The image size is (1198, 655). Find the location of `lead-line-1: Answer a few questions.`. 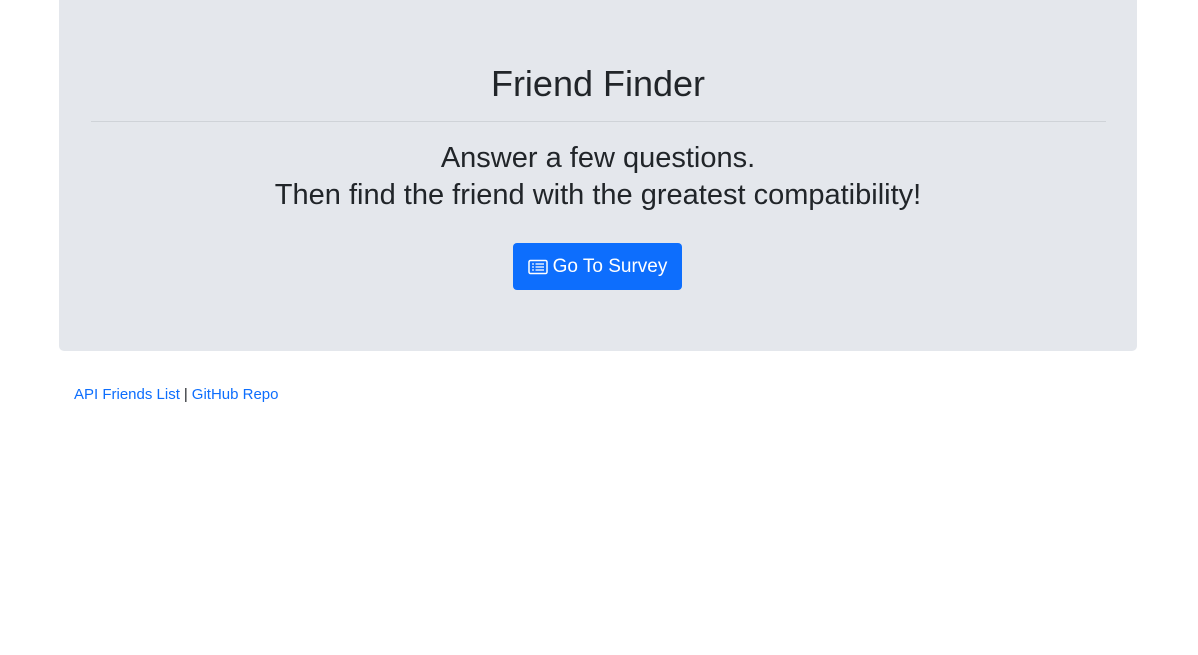

lead-line-1: Answer a few questions. is located at coordinates (598, 158).